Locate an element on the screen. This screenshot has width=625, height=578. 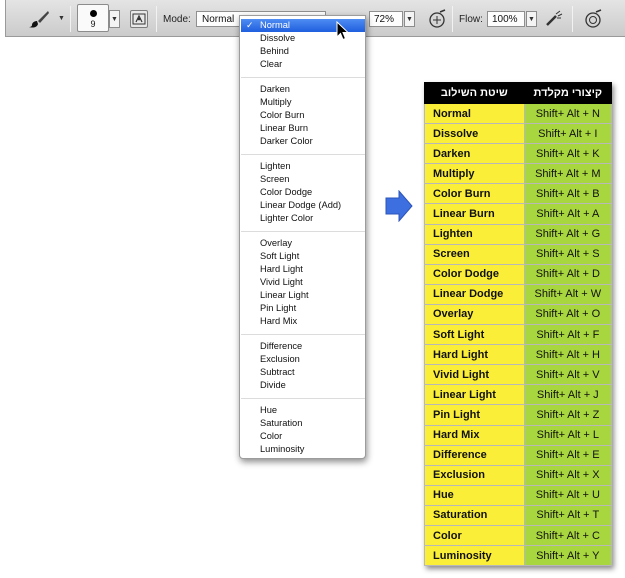
menu-item: Color is located at coordinates (303, 436).